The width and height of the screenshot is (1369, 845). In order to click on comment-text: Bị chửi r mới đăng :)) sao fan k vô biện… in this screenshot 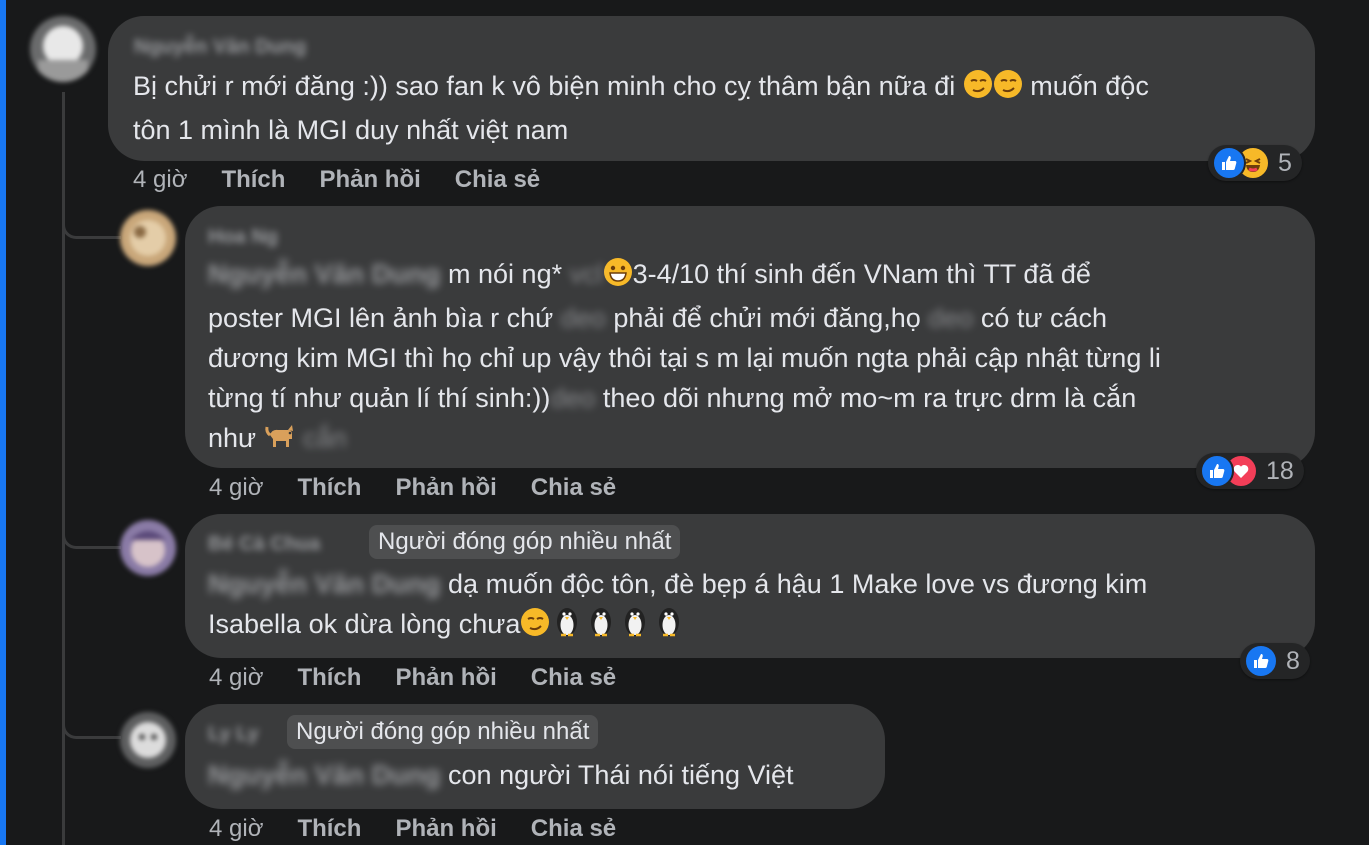, I will do `click(641, 107)`.